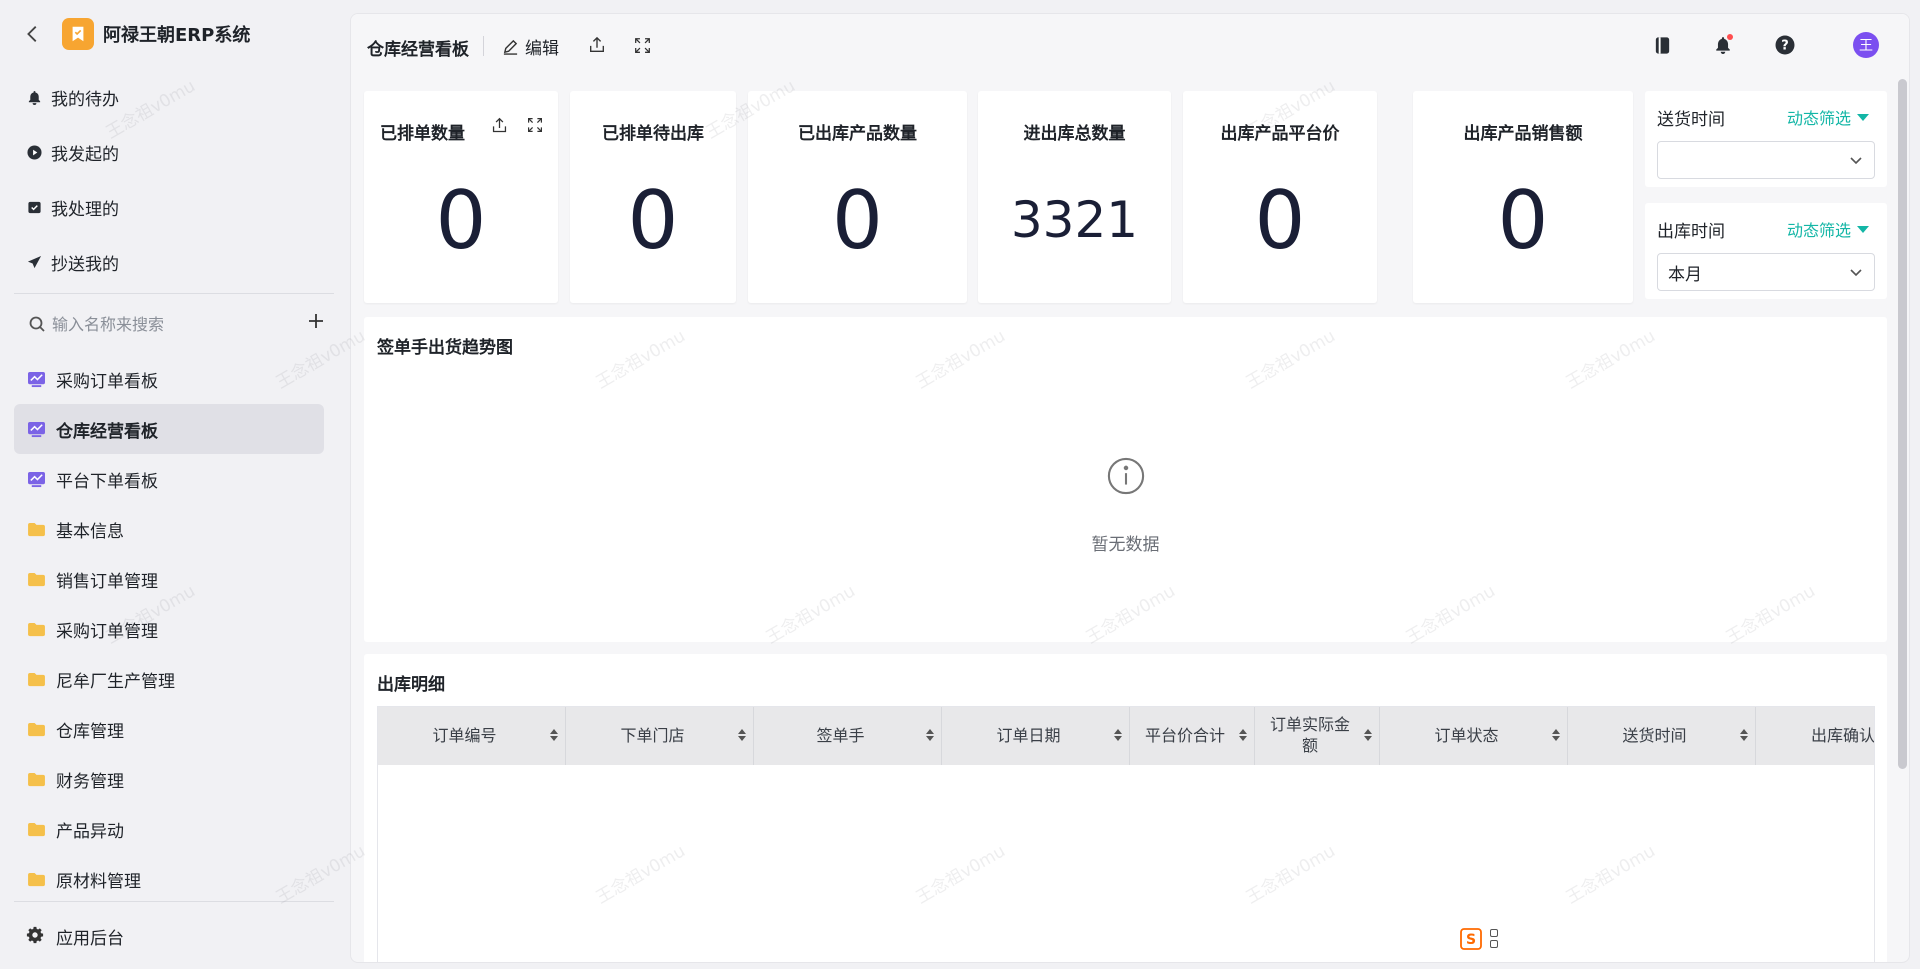  I want to click on stat-card-pending-outbound: 已排单待出库 0, so click(653, 197).